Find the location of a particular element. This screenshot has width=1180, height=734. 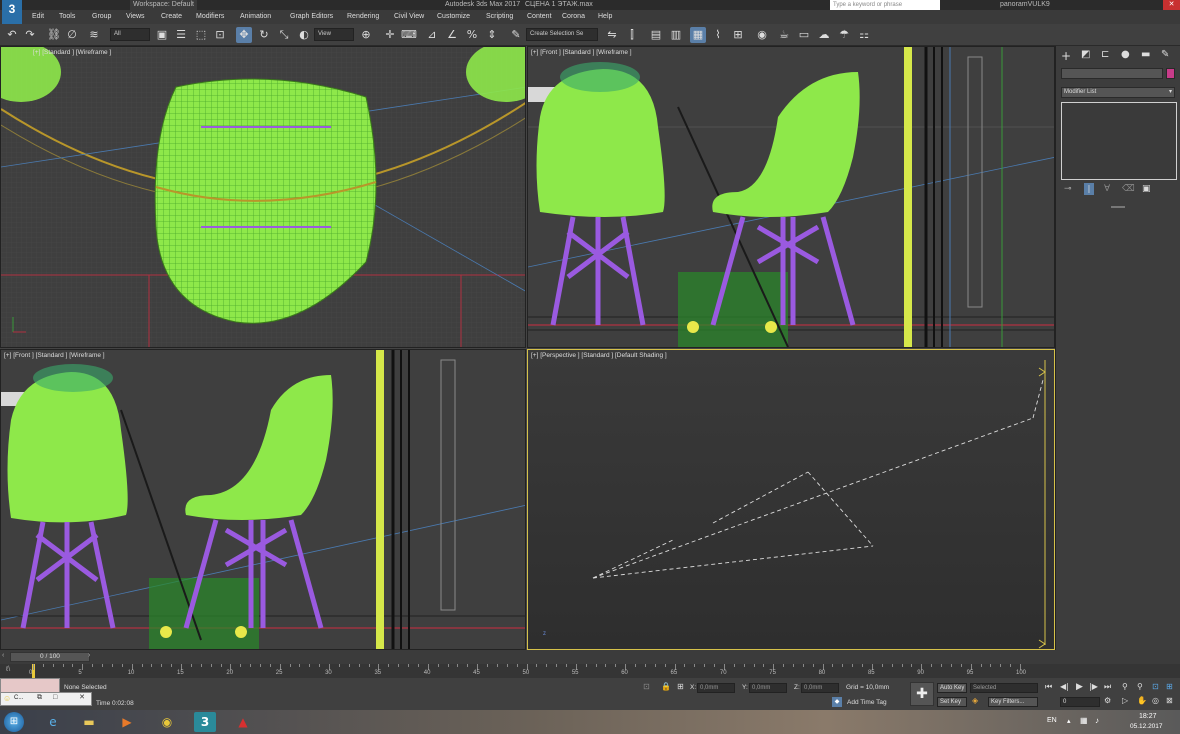

percent-snap-icon: % is located at coordinates (472, 35).